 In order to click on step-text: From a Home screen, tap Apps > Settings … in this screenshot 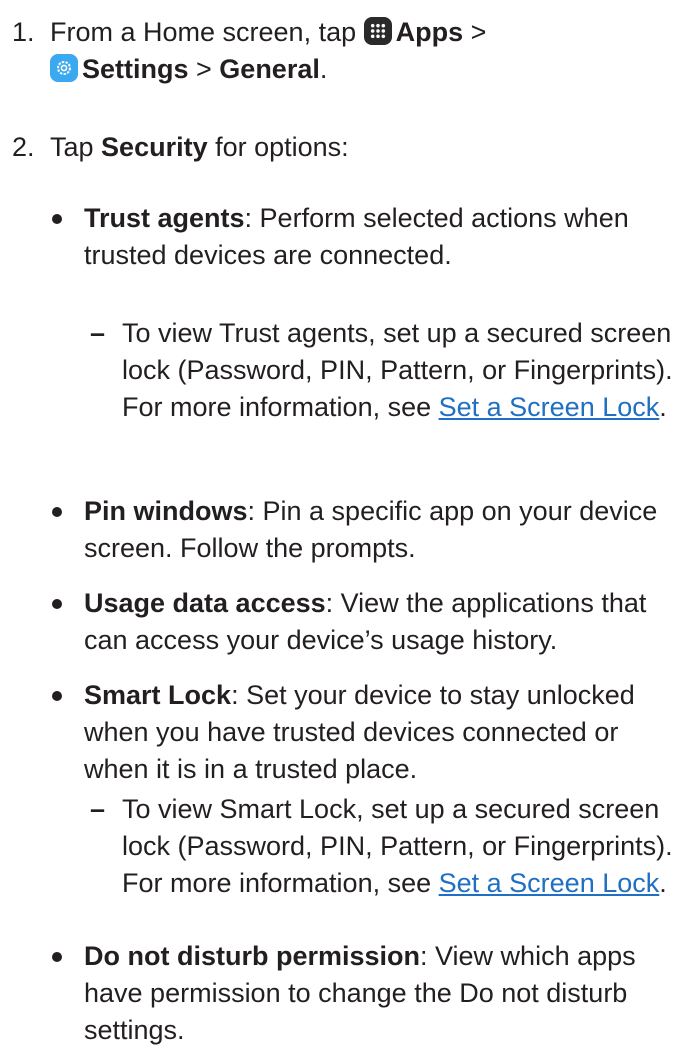, I will do `click(365, 51)`.